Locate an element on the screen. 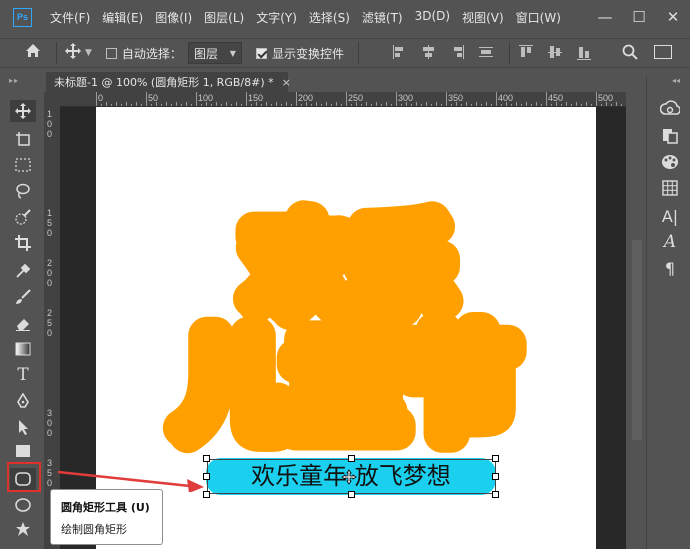 The height and width of the screenshot is (549, 690). document-tab: 未标题-1 @ 100% (圆角矩形 1, RGB/8#) * × is located at coordinates (168, 82).